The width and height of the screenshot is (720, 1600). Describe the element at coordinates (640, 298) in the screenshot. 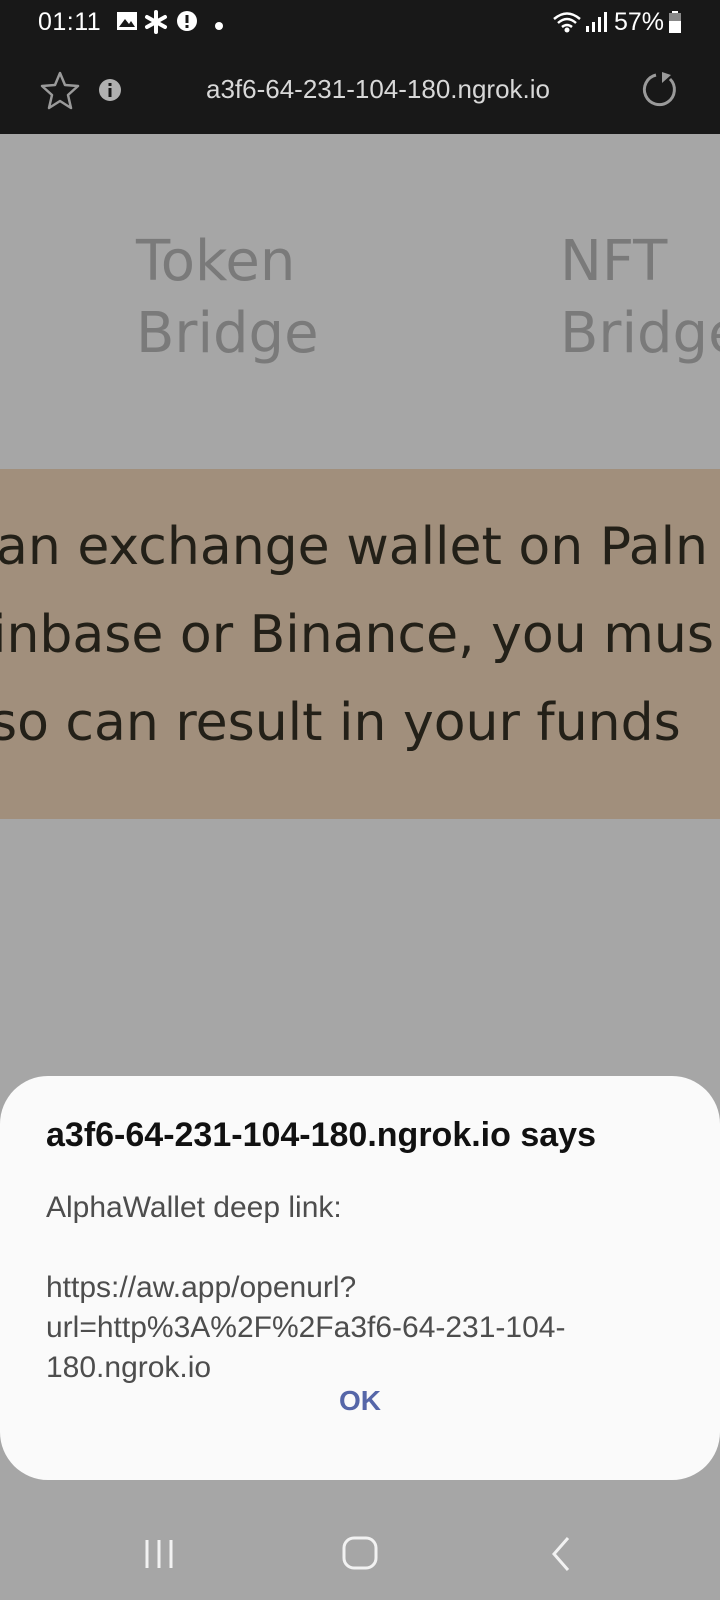

I see `tab-nft-bridge: NFT Bridge` at that location.